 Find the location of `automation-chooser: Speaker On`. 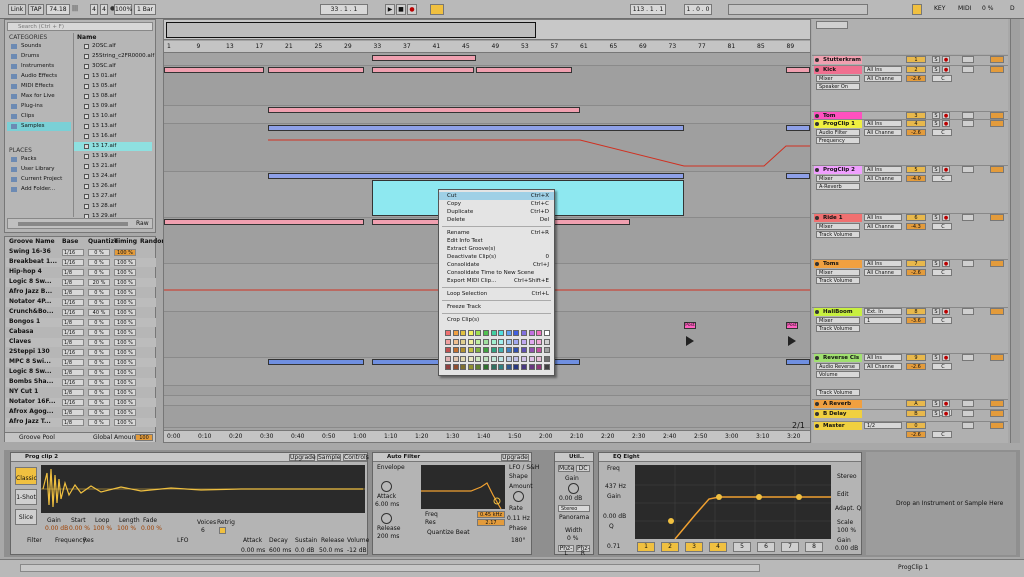

automation-chooser: Speaker On is located at coordinates (838, 86).